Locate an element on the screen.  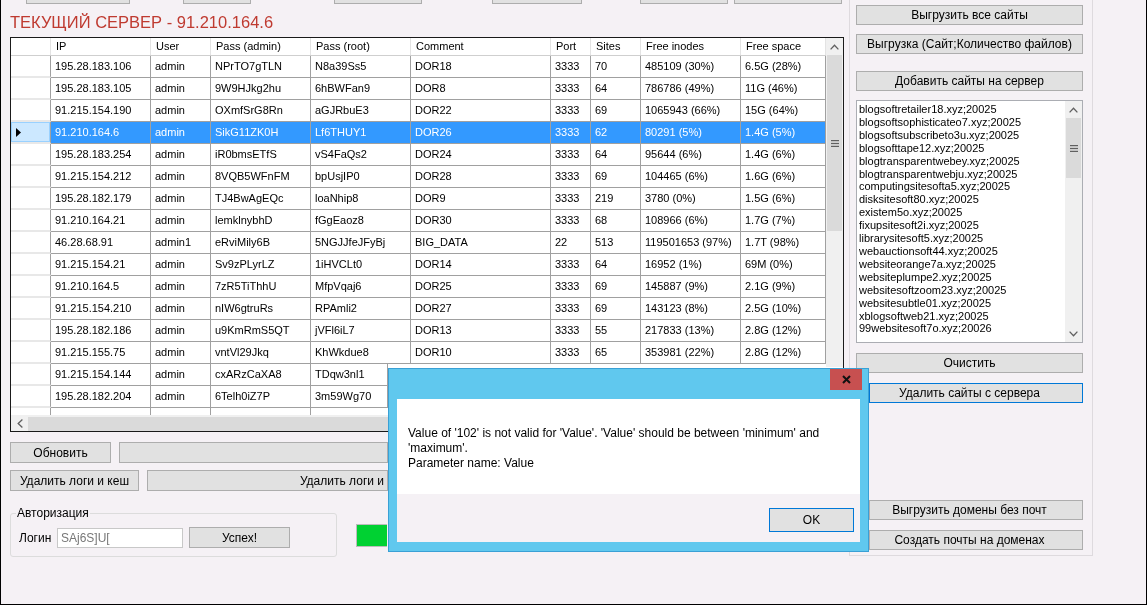
table-row: 91.215.154.190 admin OXmfSrG8Rn aGJRbuE3 DOR22 3333 69 1065943 (66%) 15G (64%) is located at coordinates (418, 111).